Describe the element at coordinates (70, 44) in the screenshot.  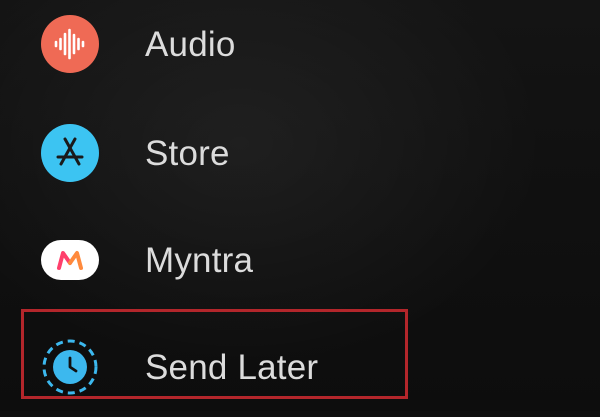
I see `audio-waveform-icon` at that location.